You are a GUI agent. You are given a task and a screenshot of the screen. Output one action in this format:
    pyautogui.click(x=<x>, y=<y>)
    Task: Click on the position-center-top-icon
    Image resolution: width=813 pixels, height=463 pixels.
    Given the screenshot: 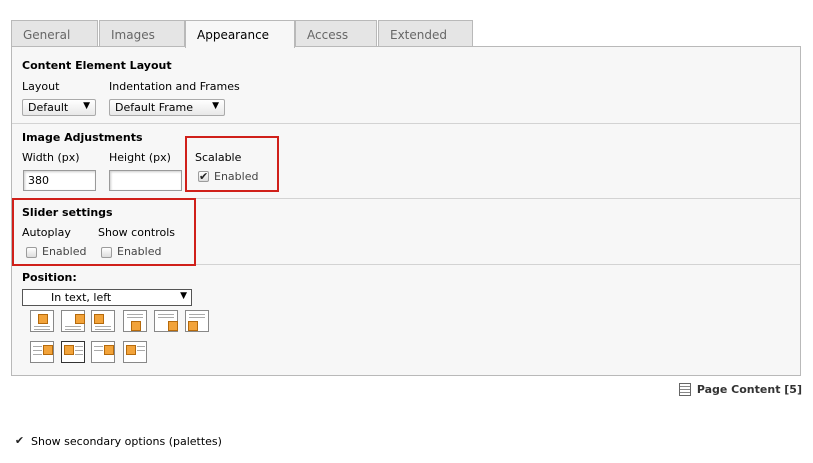 What is the action you would take?
    pyautogui.click(x=42, y=321)
    